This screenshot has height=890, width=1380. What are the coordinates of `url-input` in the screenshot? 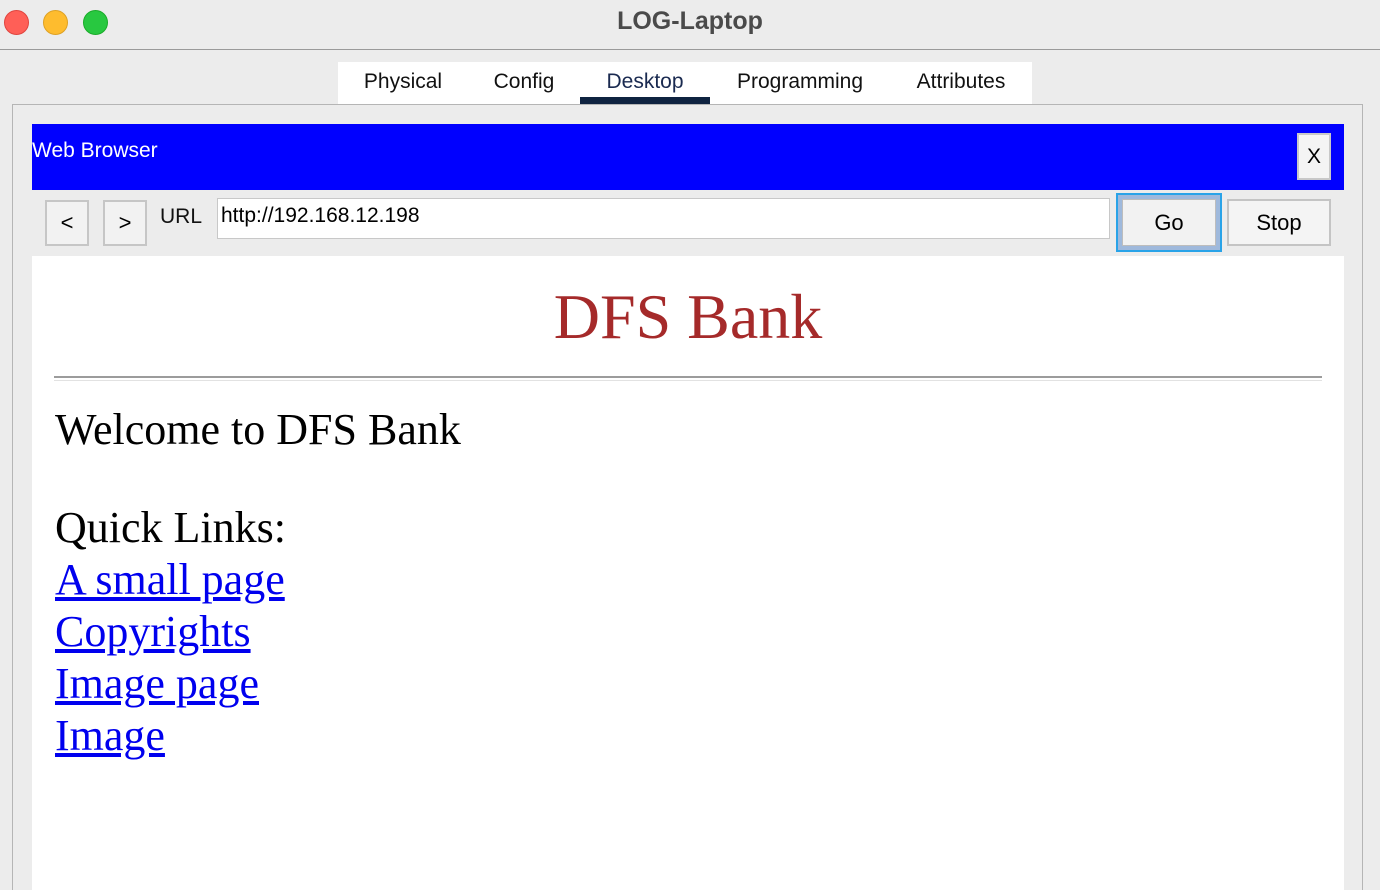 It's located at (663, 218).